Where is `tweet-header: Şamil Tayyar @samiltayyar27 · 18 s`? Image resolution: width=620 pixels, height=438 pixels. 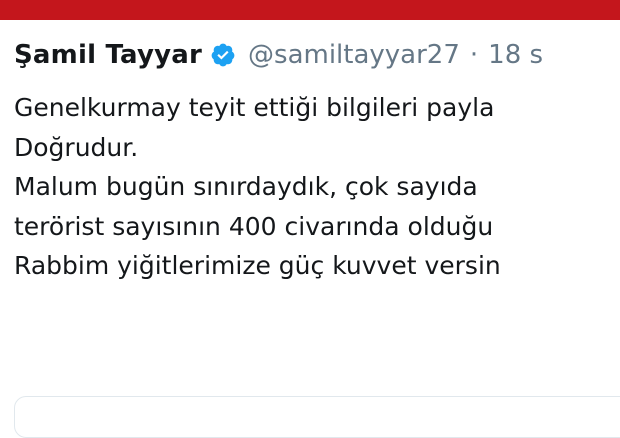 tweet-header: Şamil Tayyar @samiltayyar27 · 18 s is located at coordinates (278, 55).